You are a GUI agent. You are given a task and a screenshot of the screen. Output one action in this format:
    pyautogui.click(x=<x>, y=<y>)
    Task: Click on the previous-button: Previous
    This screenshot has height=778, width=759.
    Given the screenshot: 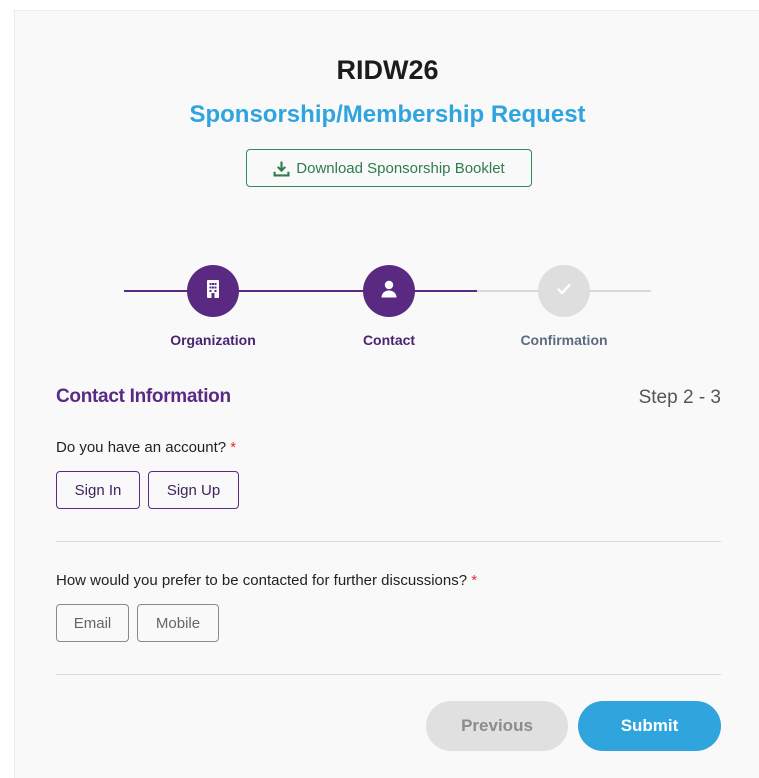 What is the action you would take?
    pyautogui.click(x=497, y=726)
    